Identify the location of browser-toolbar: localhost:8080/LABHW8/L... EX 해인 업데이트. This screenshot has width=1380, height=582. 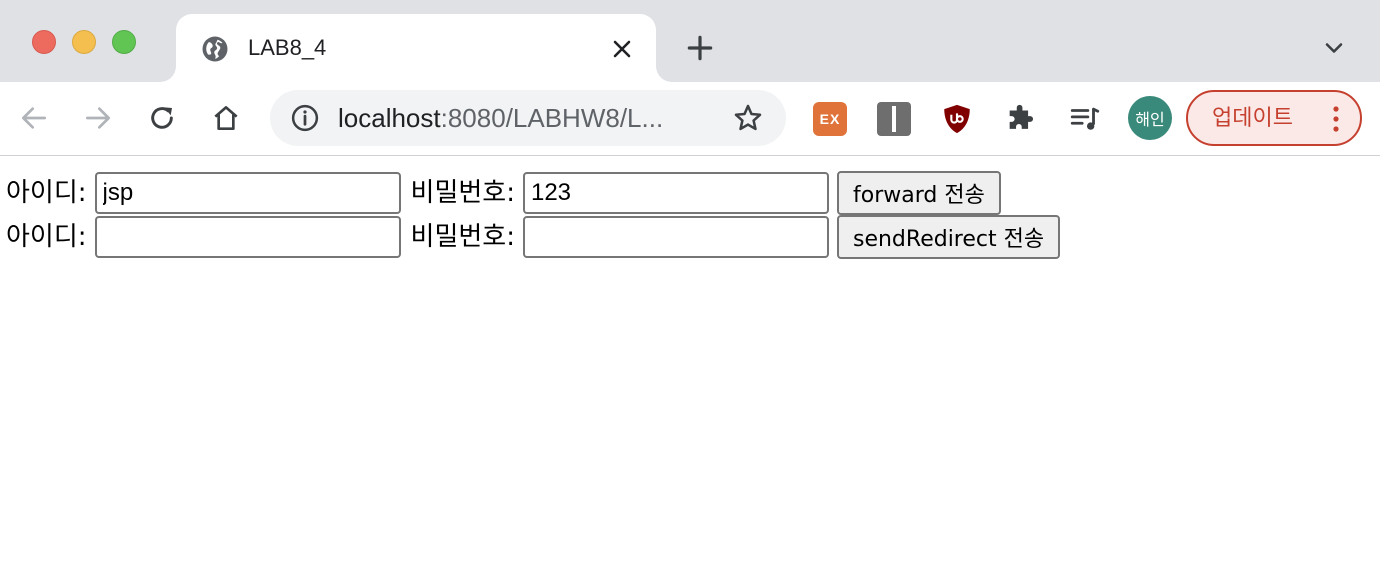
(690, 119).